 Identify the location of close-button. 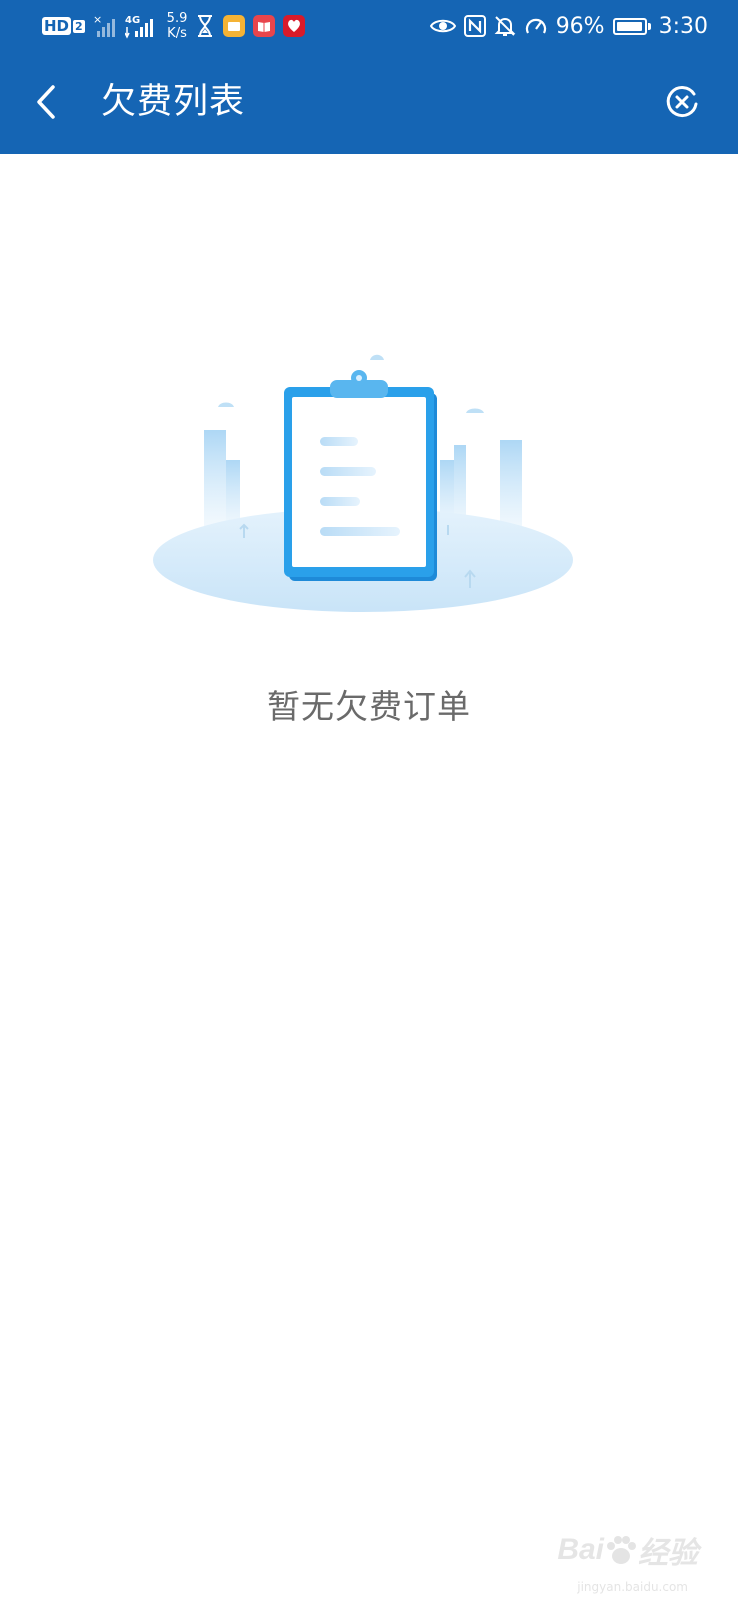
(682, 102).